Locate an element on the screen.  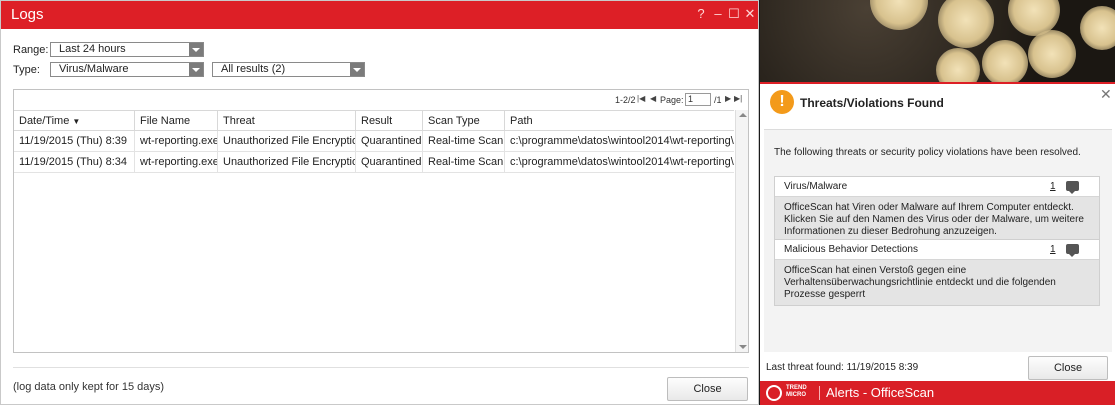
type-select: Virus/Malware is located at coordinates (127, 69).